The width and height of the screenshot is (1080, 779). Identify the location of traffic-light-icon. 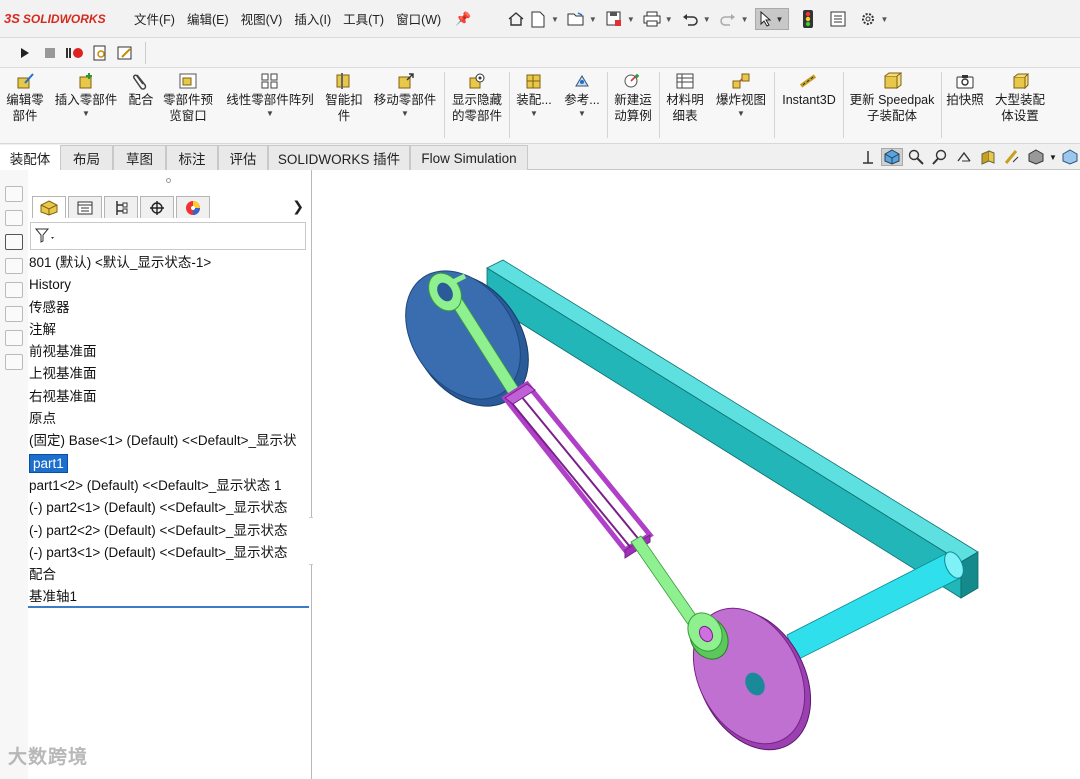
(808, 19).